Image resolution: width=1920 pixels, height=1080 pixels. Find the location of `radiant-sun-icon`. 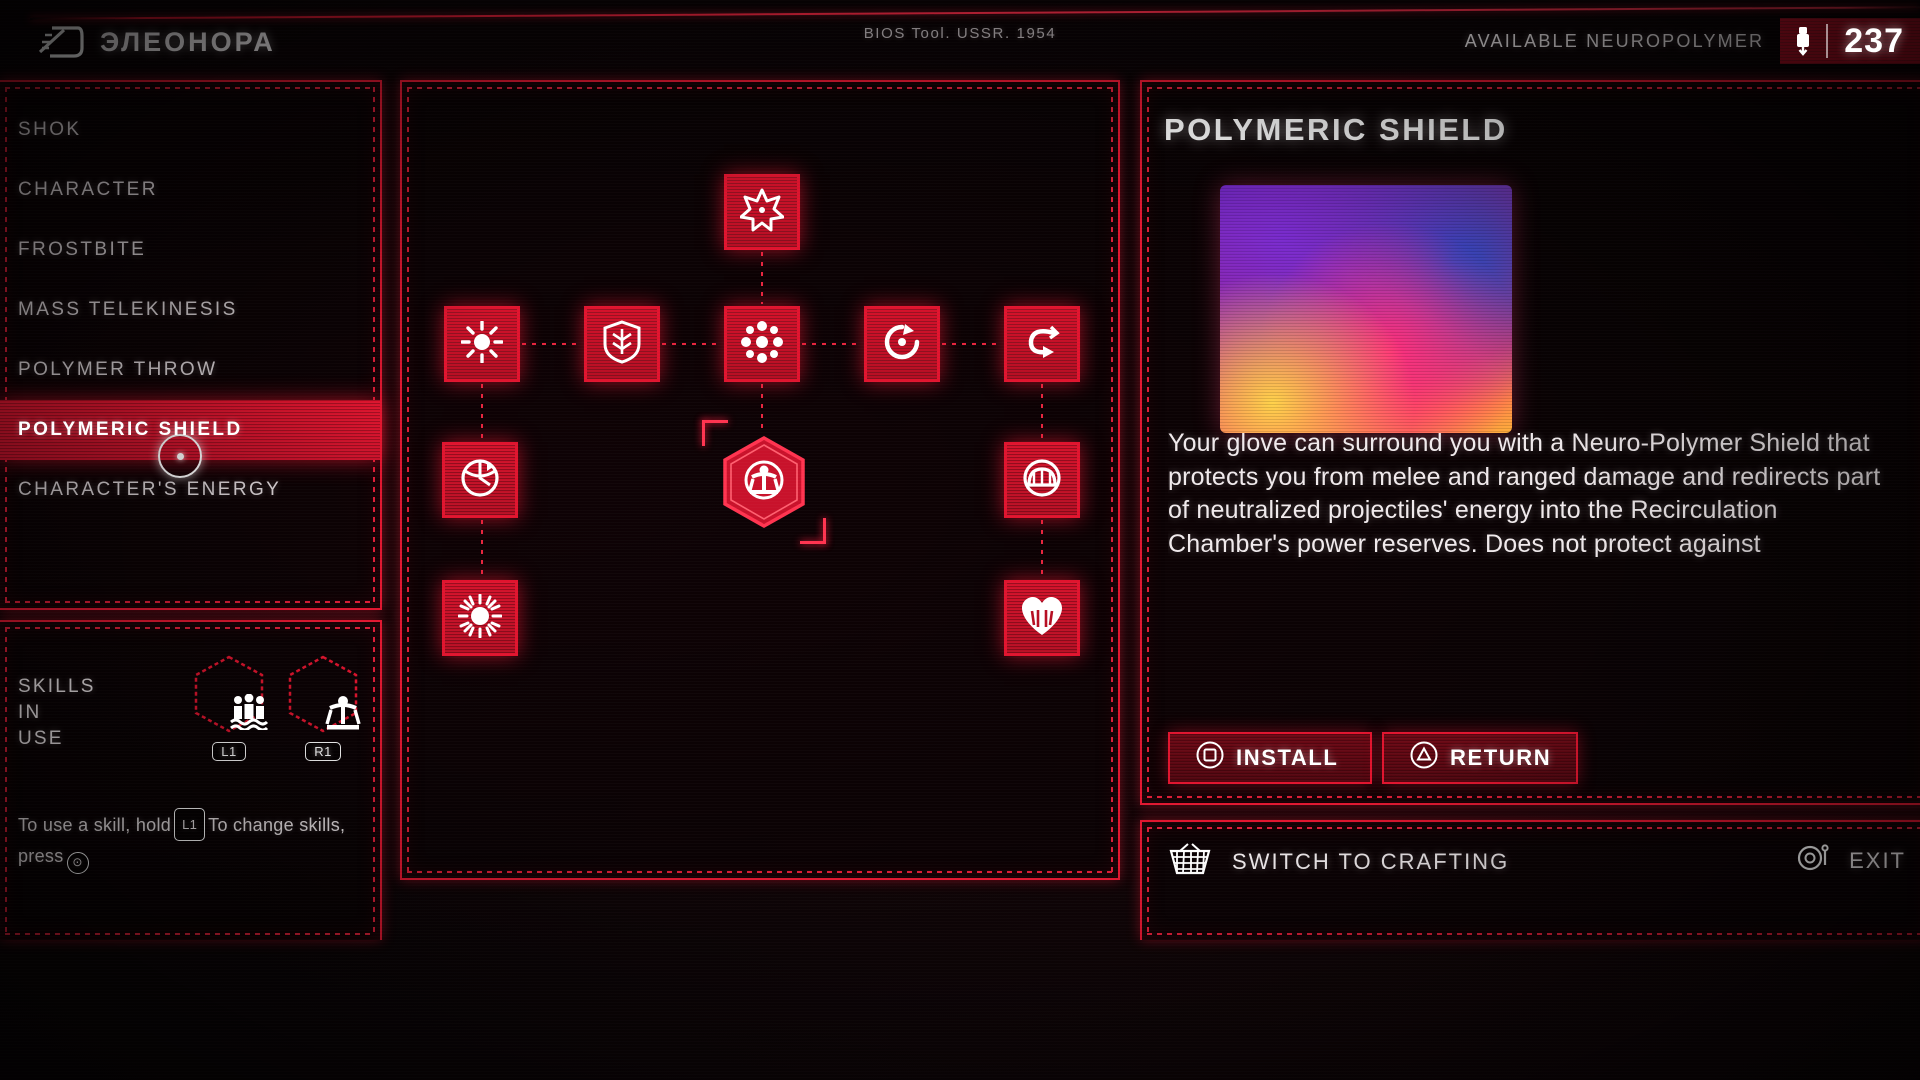

radiant-sun-icon is located at coordinates (480, 618).